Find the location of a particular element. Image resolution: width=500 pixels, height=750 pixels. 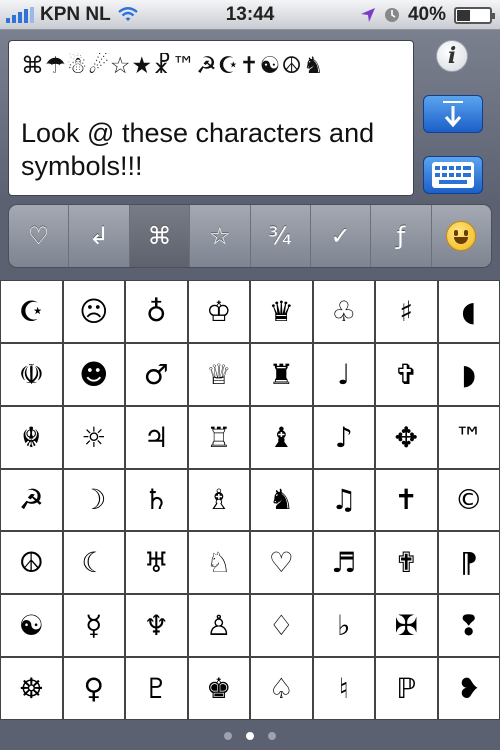

symbol-cell: ♂ is located at coordinates (156, 374).